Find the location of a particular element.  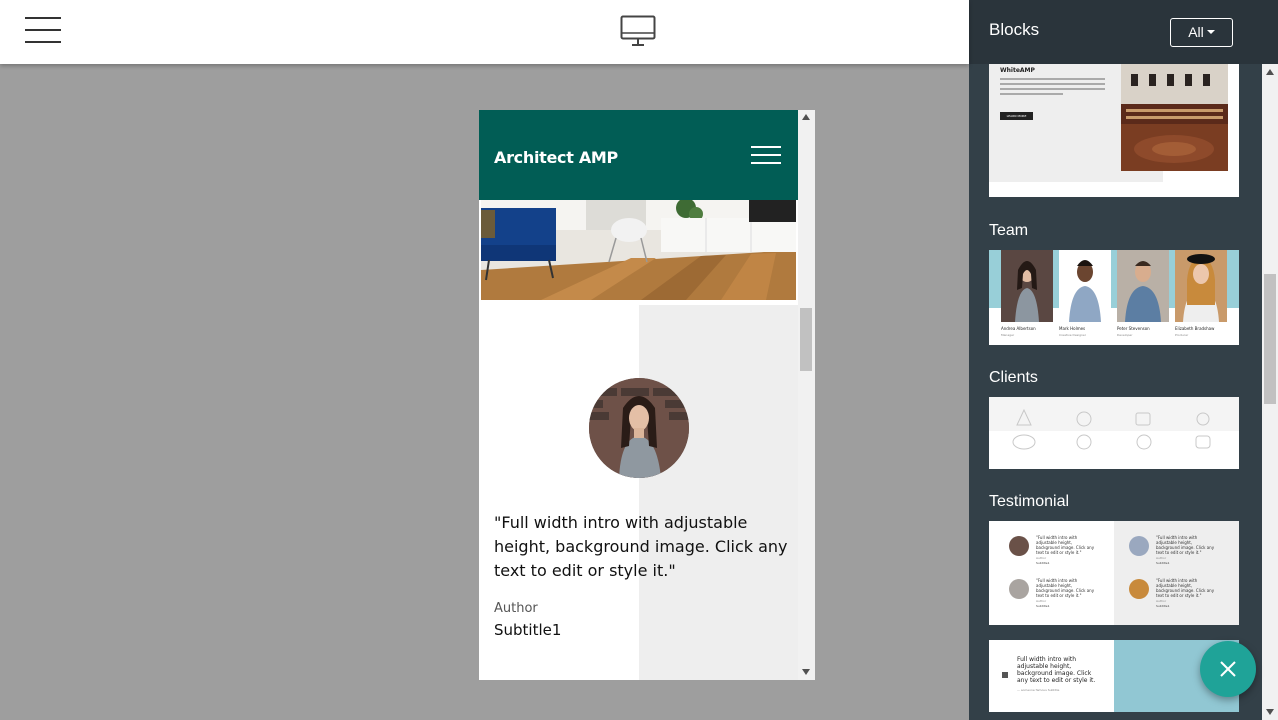

preview-scrollbar is located at coordinates (806, 395).